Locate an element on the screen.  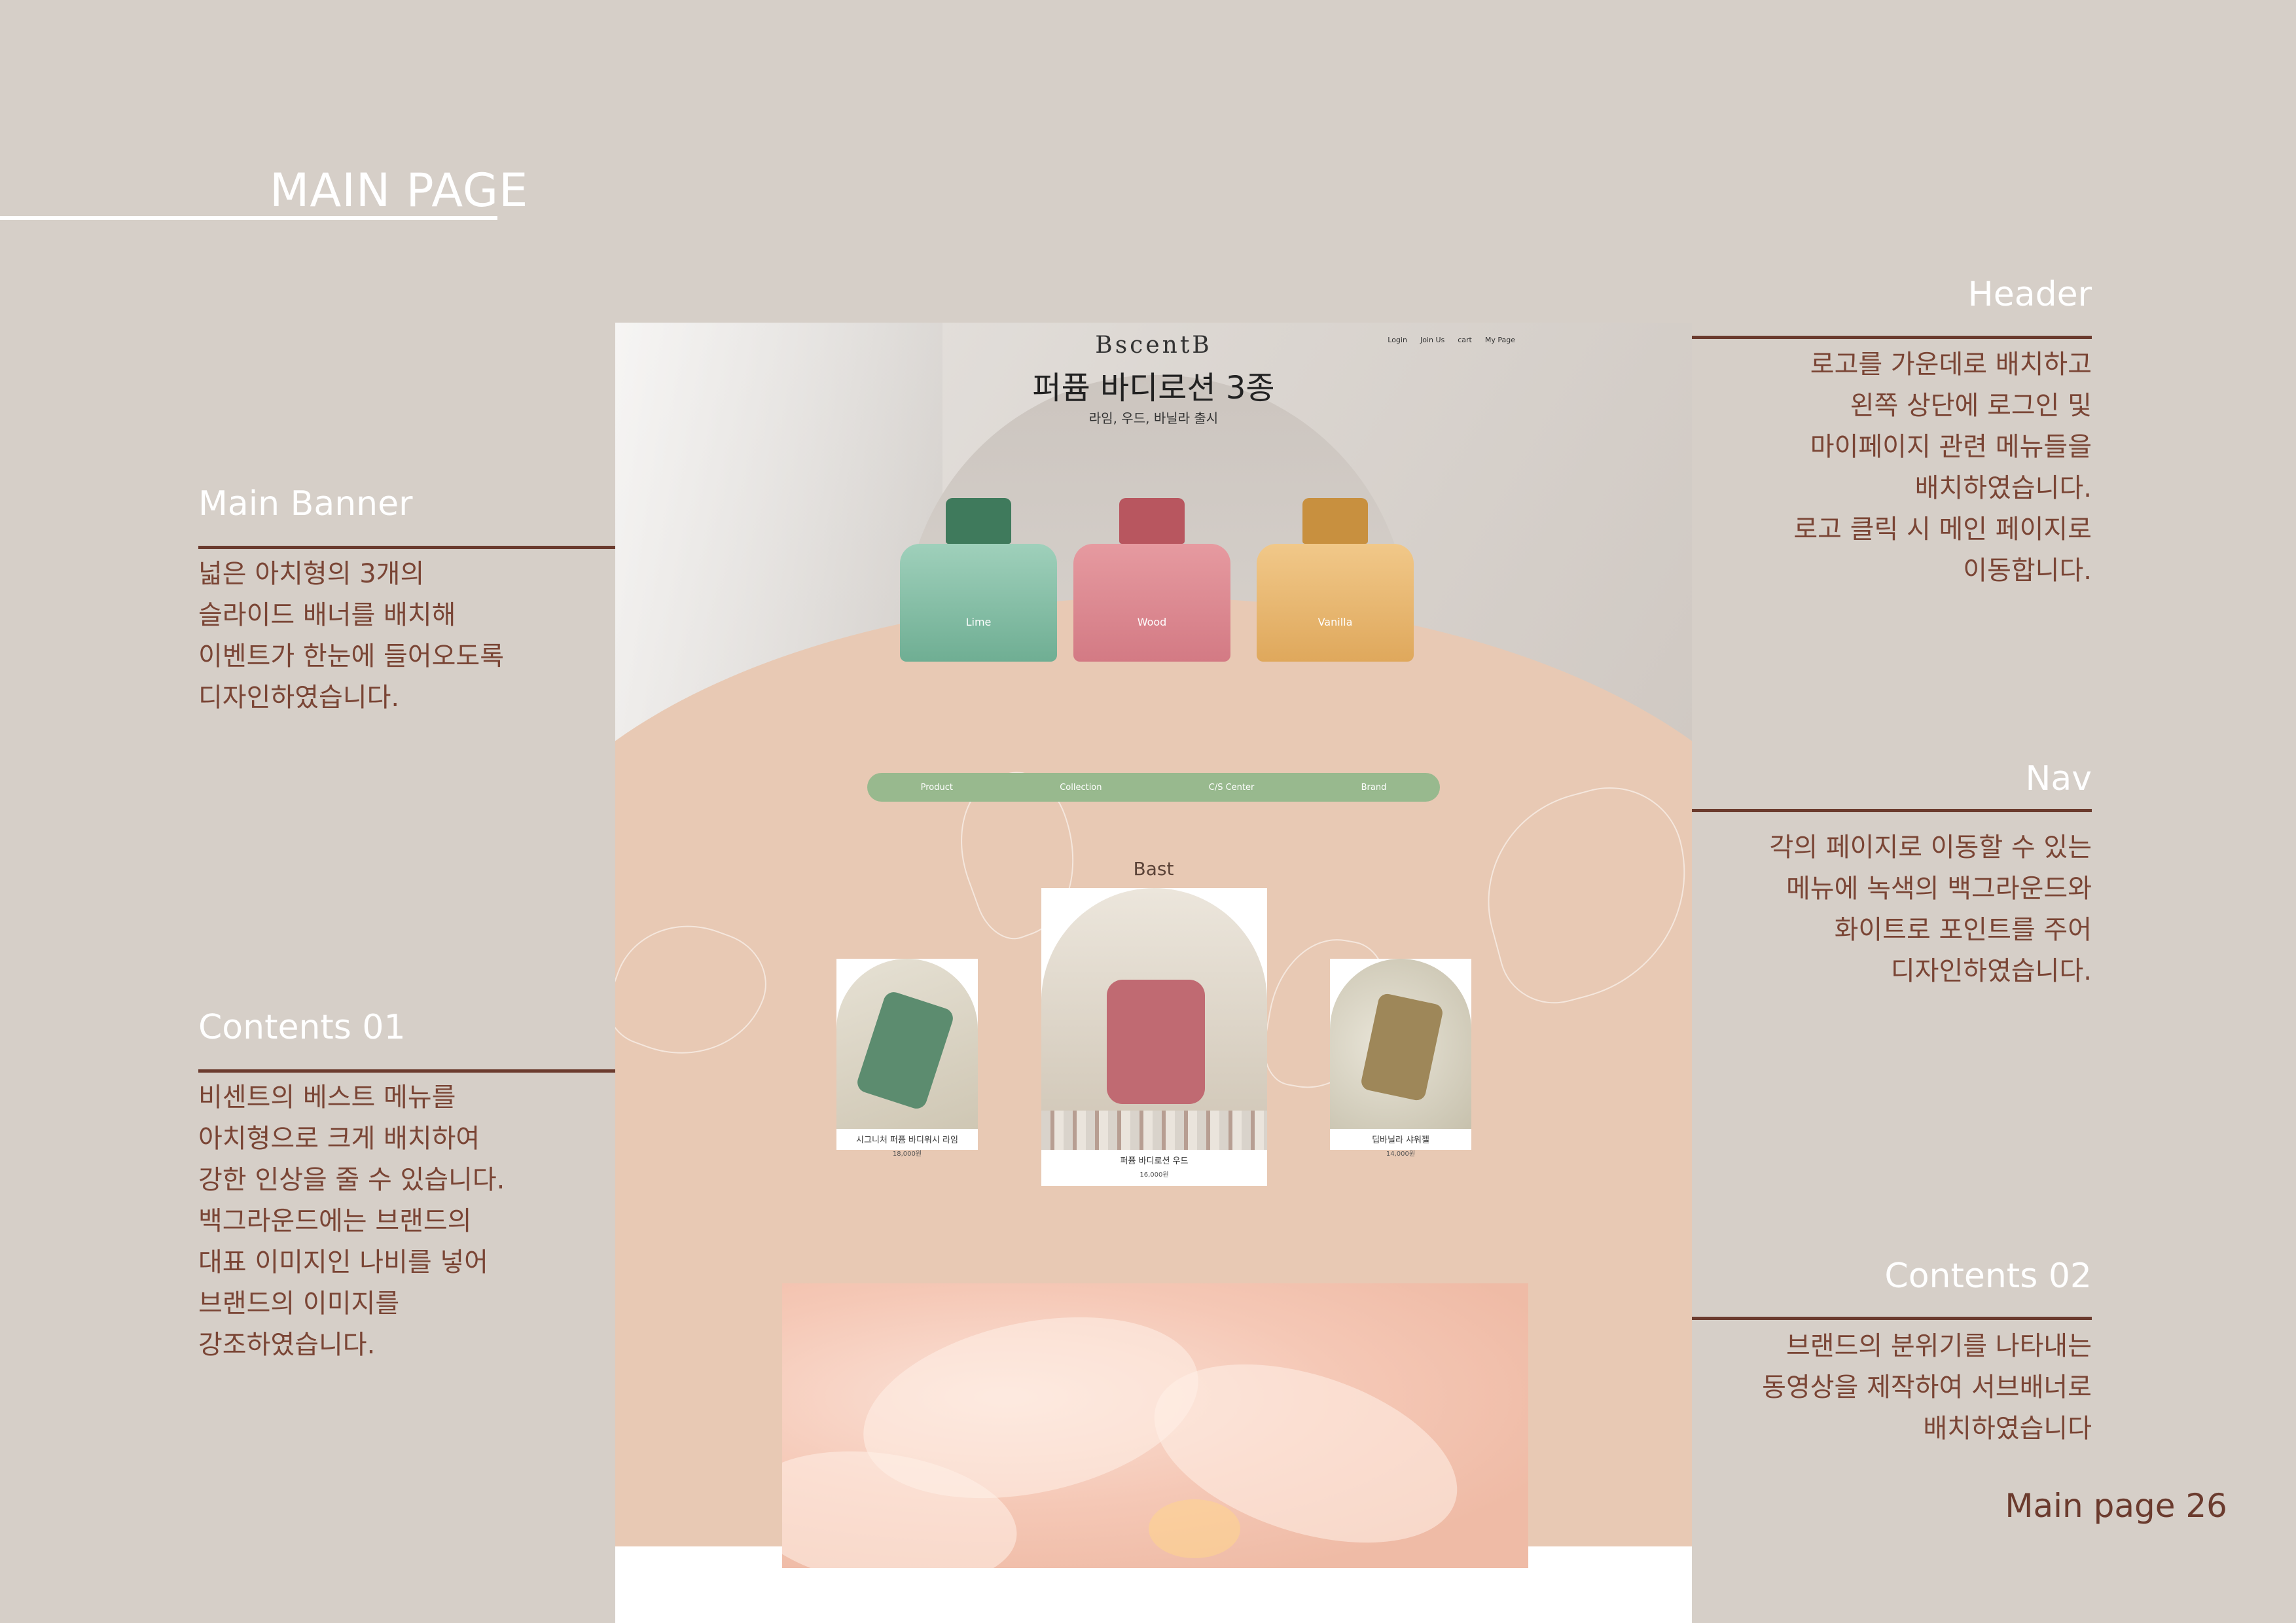
product-card: 퍼퓸 바디로션 우드 16,000원 is located at coordinates (1154, 1037).